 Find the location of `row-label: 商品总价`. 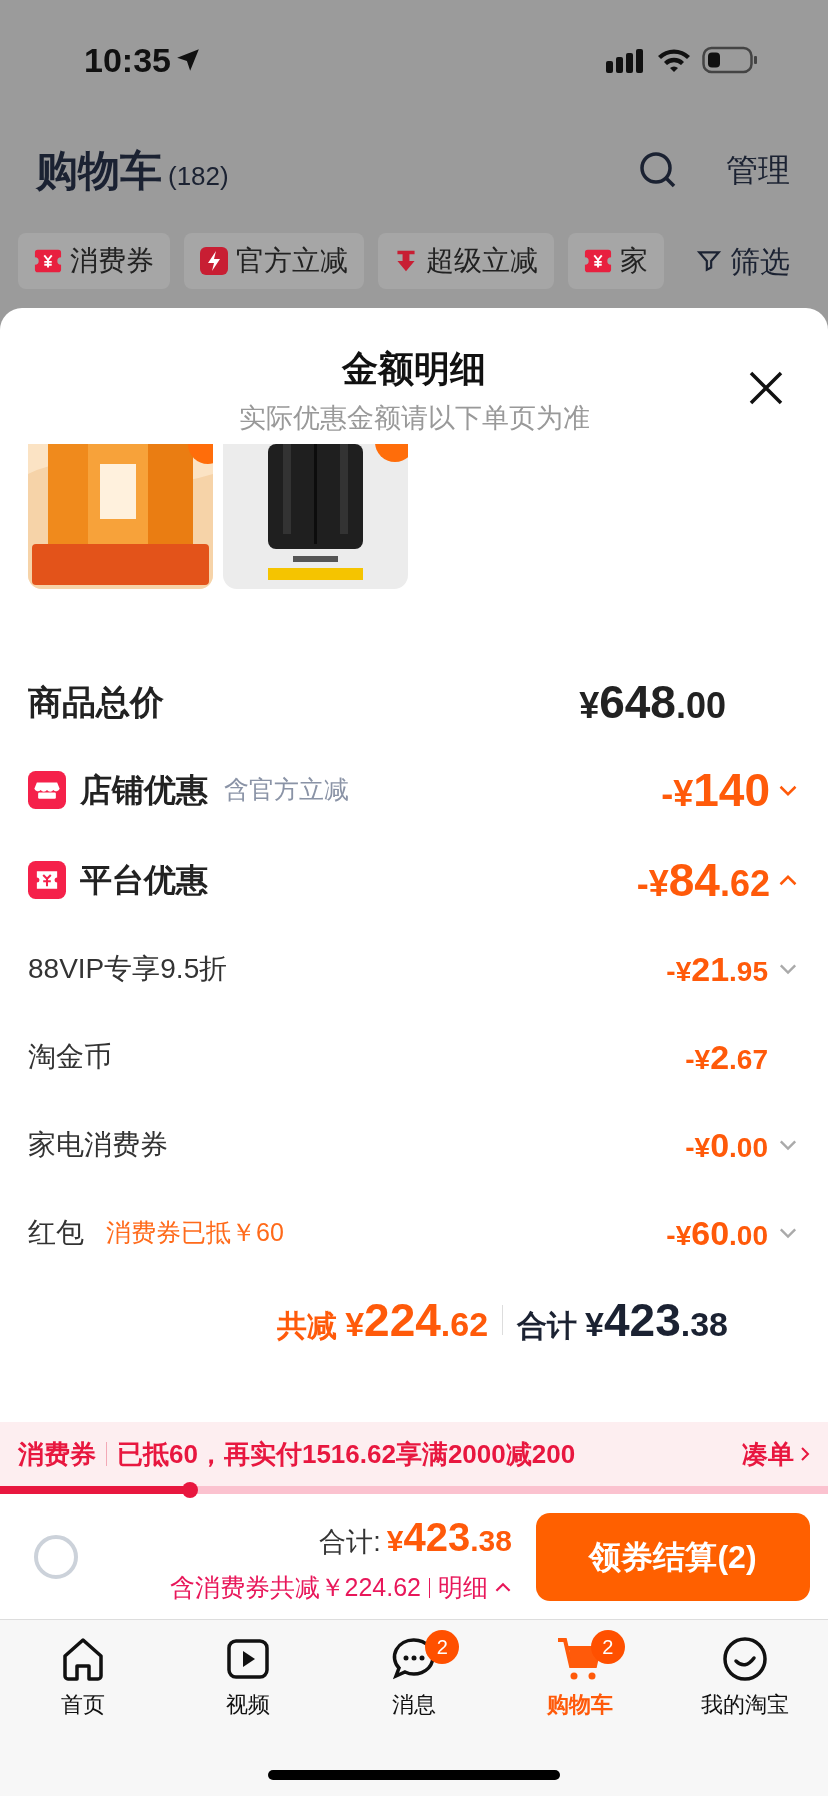

row-label: 商品总价 is located at coordinates (96, 702).